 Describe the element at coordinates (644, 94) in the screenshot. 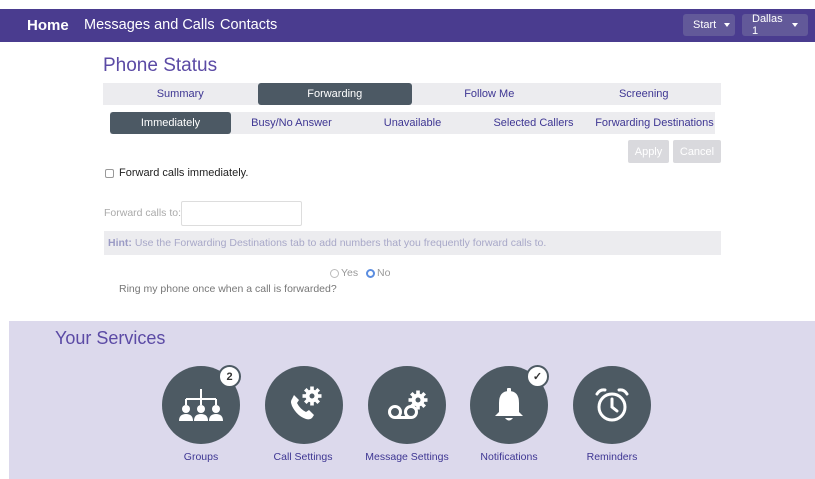

I see `tab-screening: Screening` at that location.